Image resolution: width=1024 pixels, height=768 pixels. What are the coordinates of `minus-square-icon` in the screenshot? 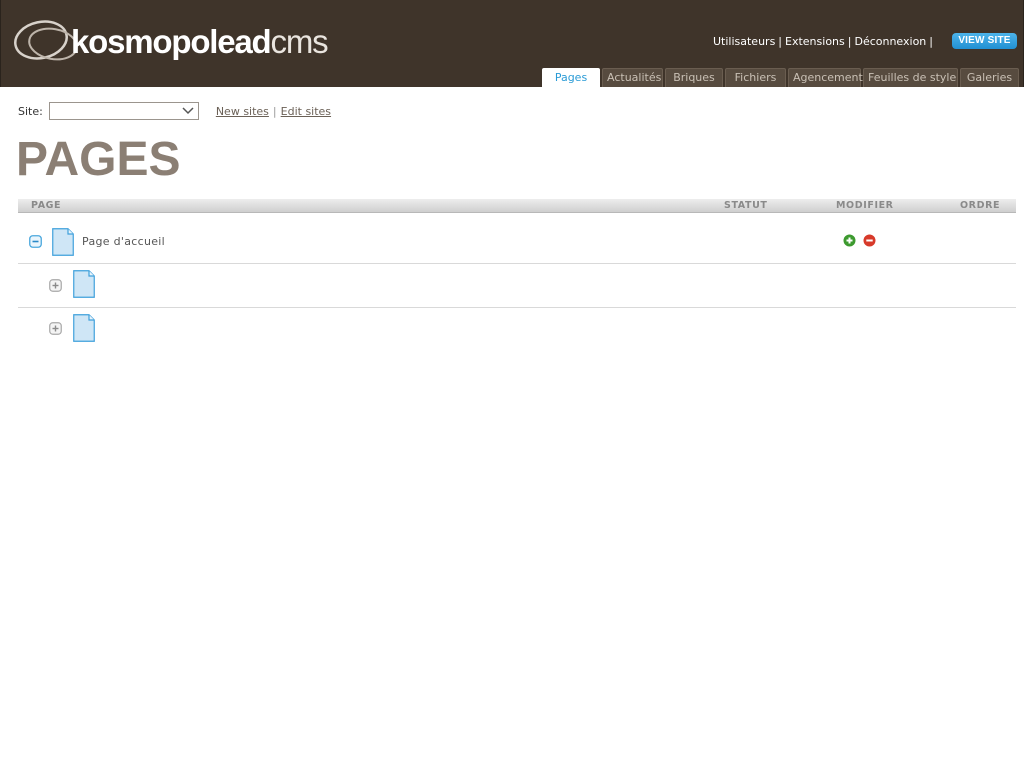 It's located at (35, 241).